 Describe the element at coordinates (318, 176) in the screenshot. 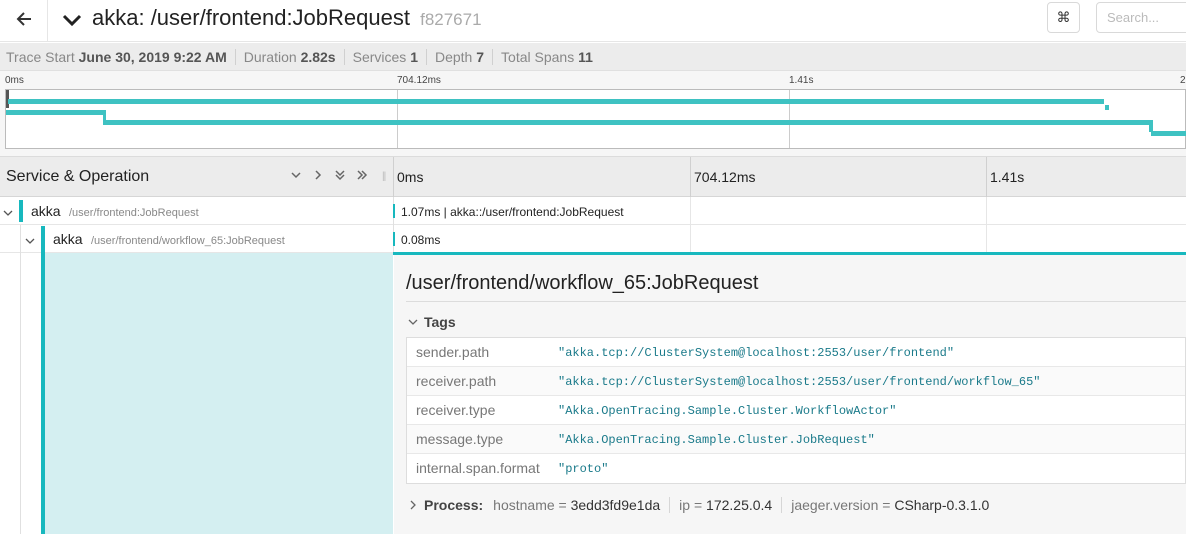

I see `expand-one-icon` at that location.